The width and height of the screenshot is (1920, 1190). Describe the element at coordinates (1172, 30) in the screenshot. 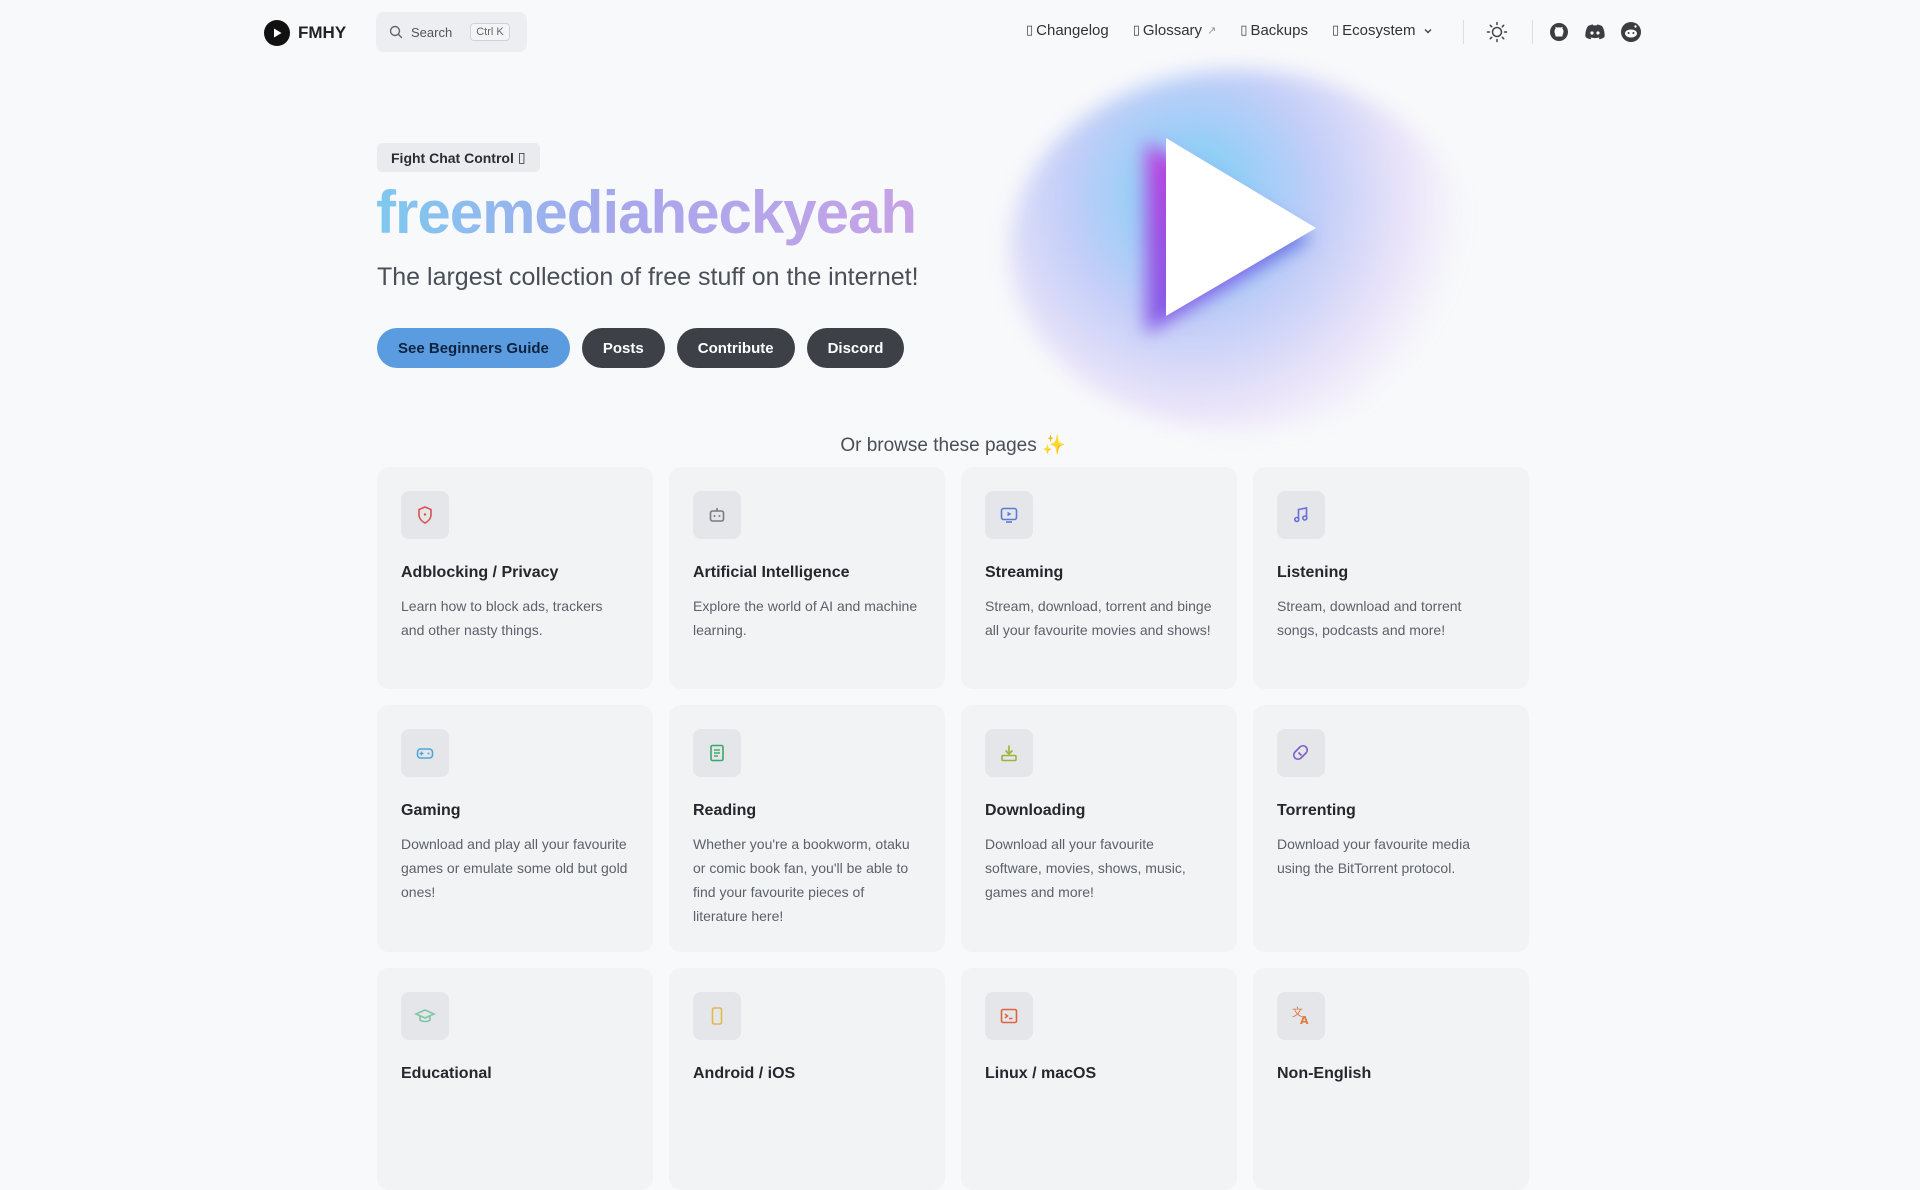

I see `nav-link-label: Glossary` at that location.